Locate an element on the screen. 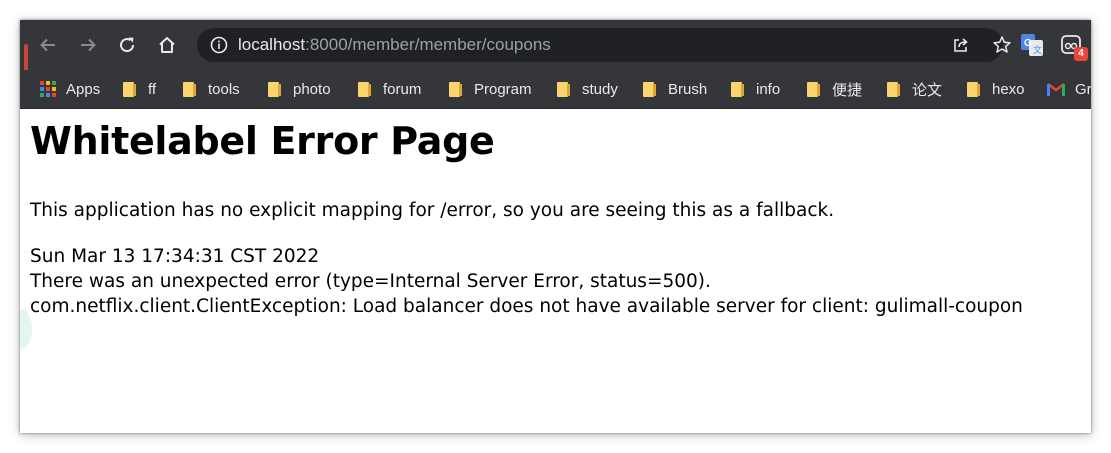 This screenshot has width=1111, height=453. arrow-right-icon is located at coordinates (88, 45).